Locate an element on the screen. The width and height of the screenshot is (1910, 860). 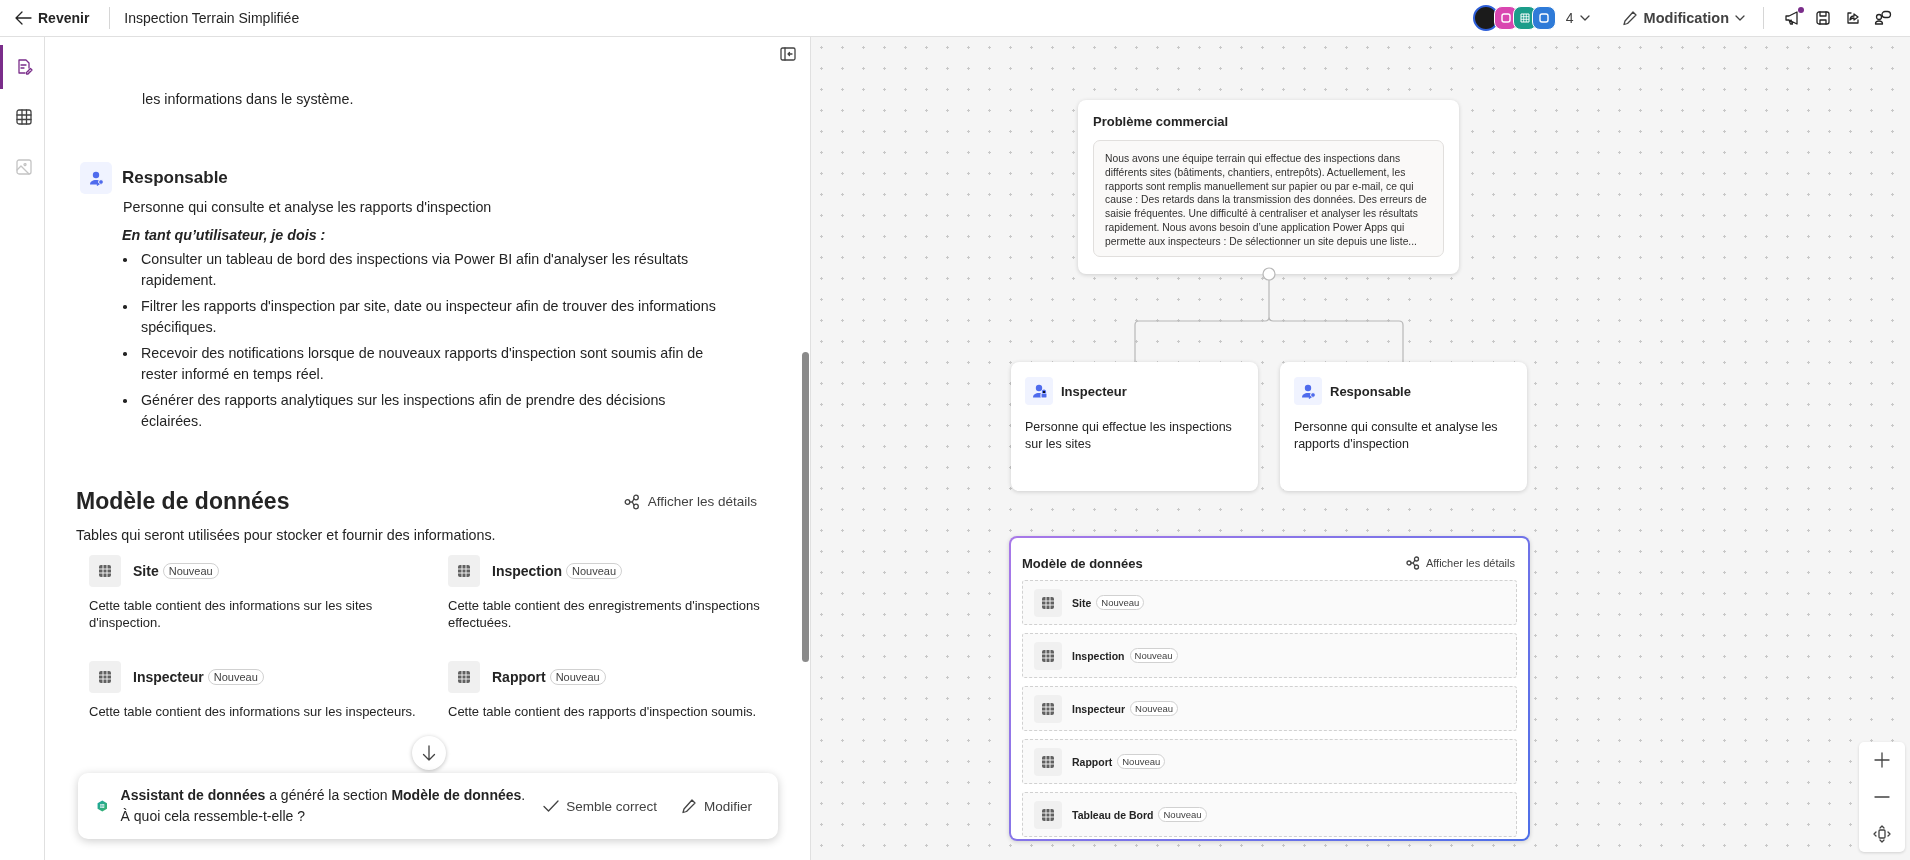
user-story-lead: En tant qu’utilisateur, je dois : is located at coordinates (224, 235).